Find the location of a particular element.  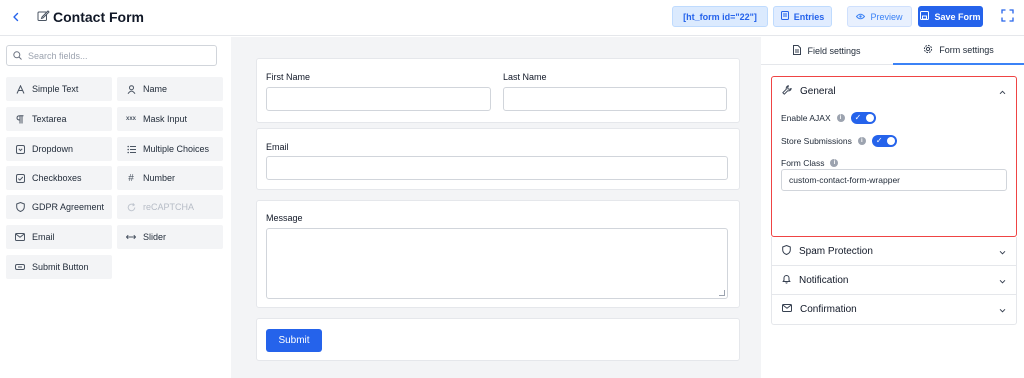

slider-icon is located at coordinates (131, 237).